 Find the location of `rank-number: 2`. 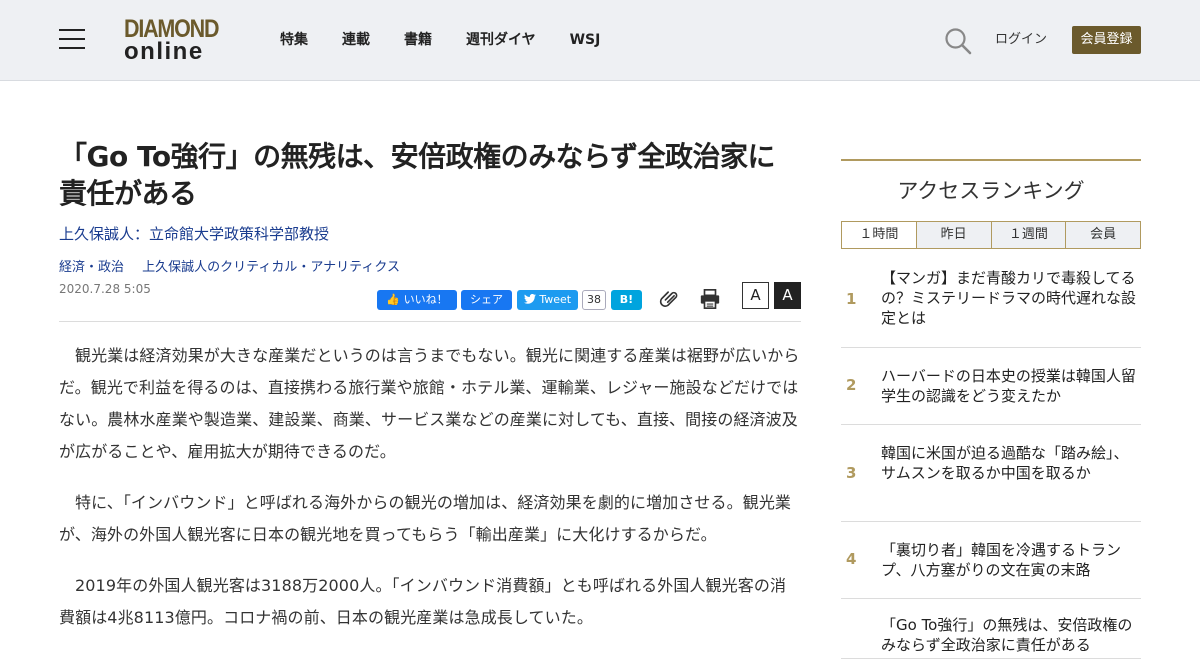

rank-number: 2 is located at coordinates (851, 385).